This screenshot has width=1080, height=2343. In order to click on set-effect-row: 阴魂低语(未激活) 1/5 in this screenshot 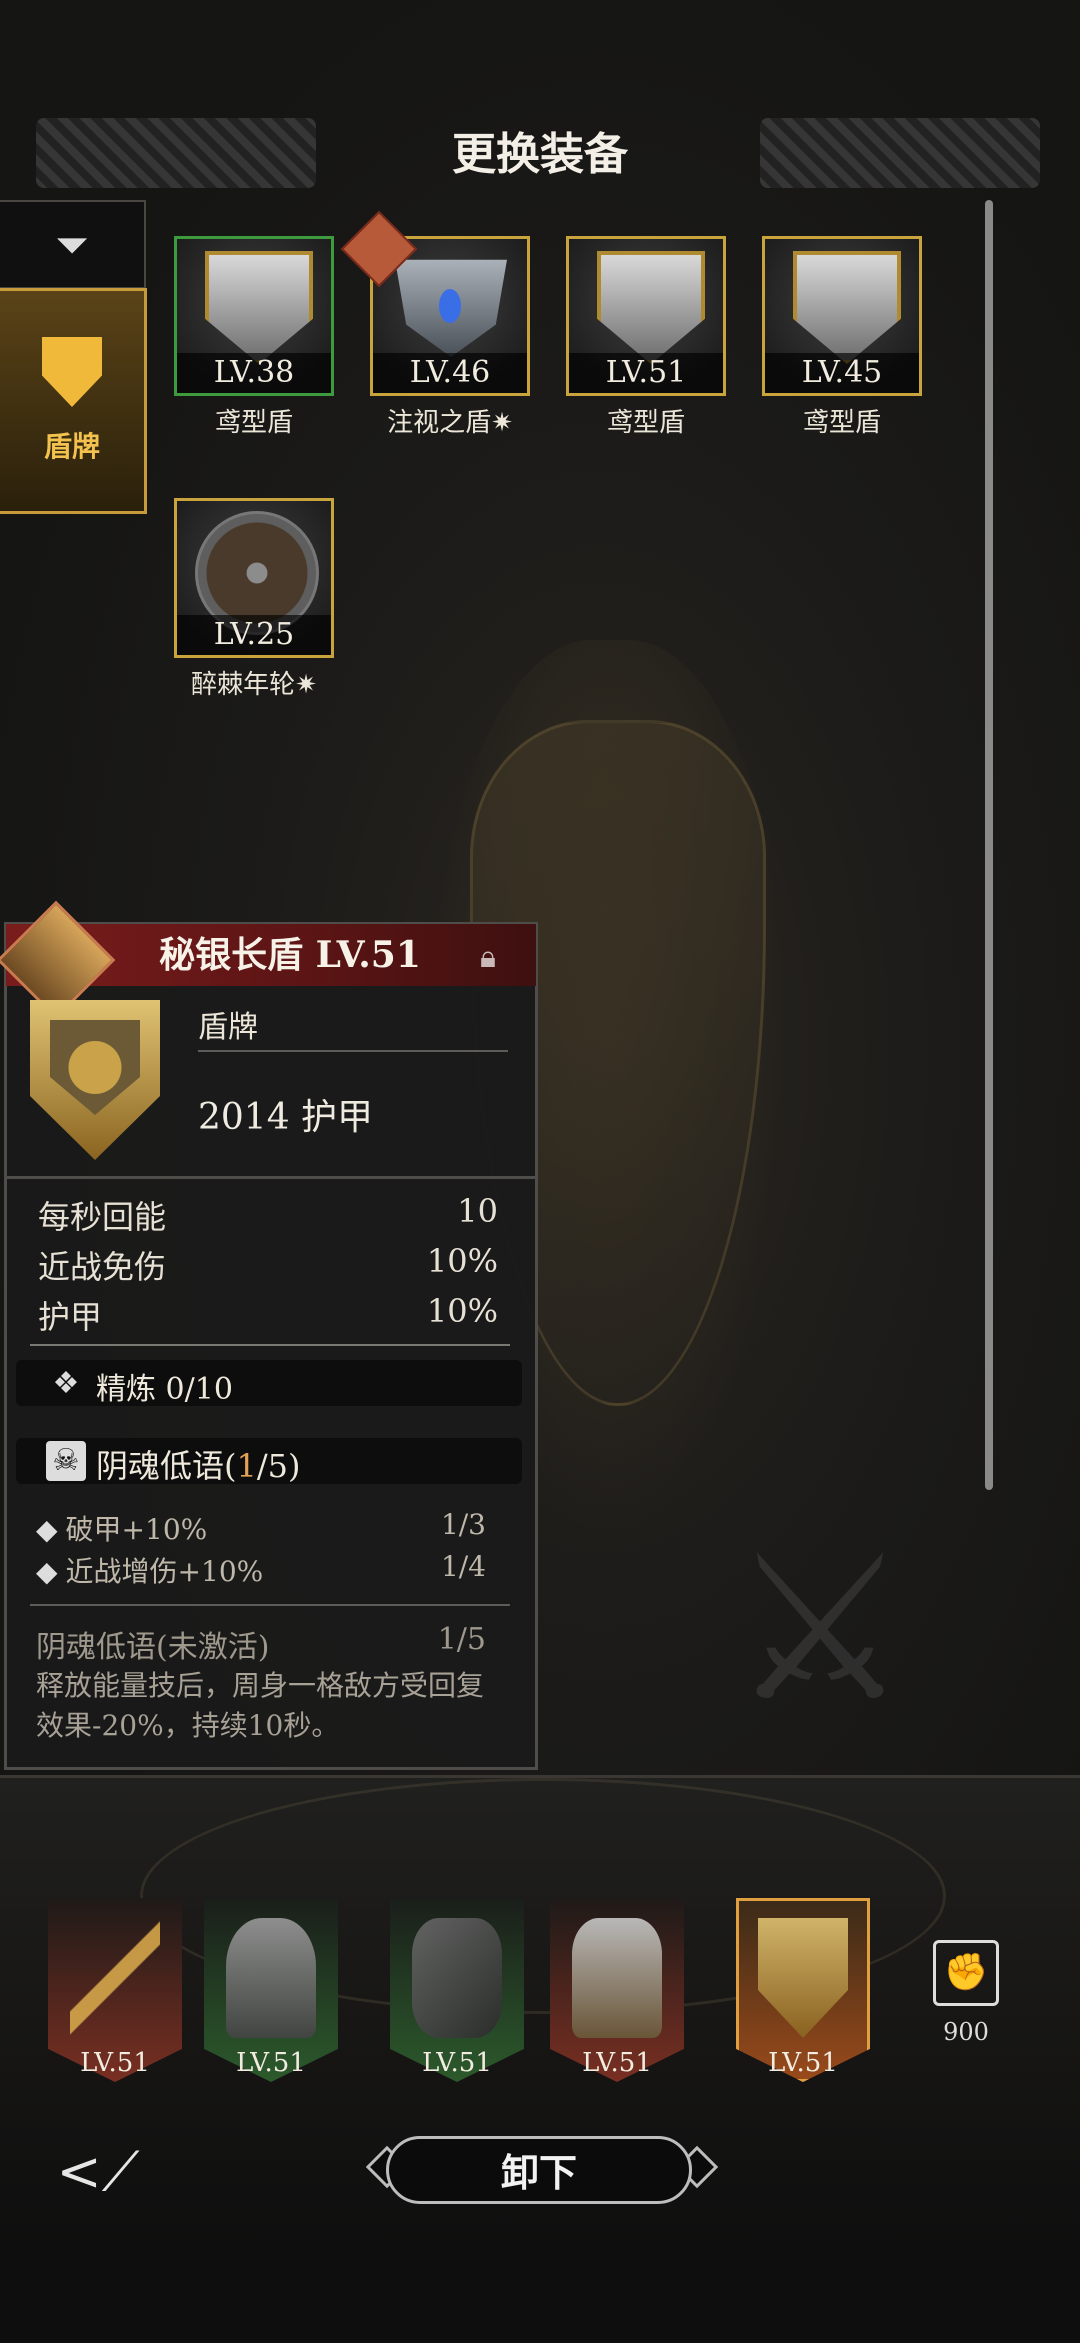, I will do `click(261, 1644)`.